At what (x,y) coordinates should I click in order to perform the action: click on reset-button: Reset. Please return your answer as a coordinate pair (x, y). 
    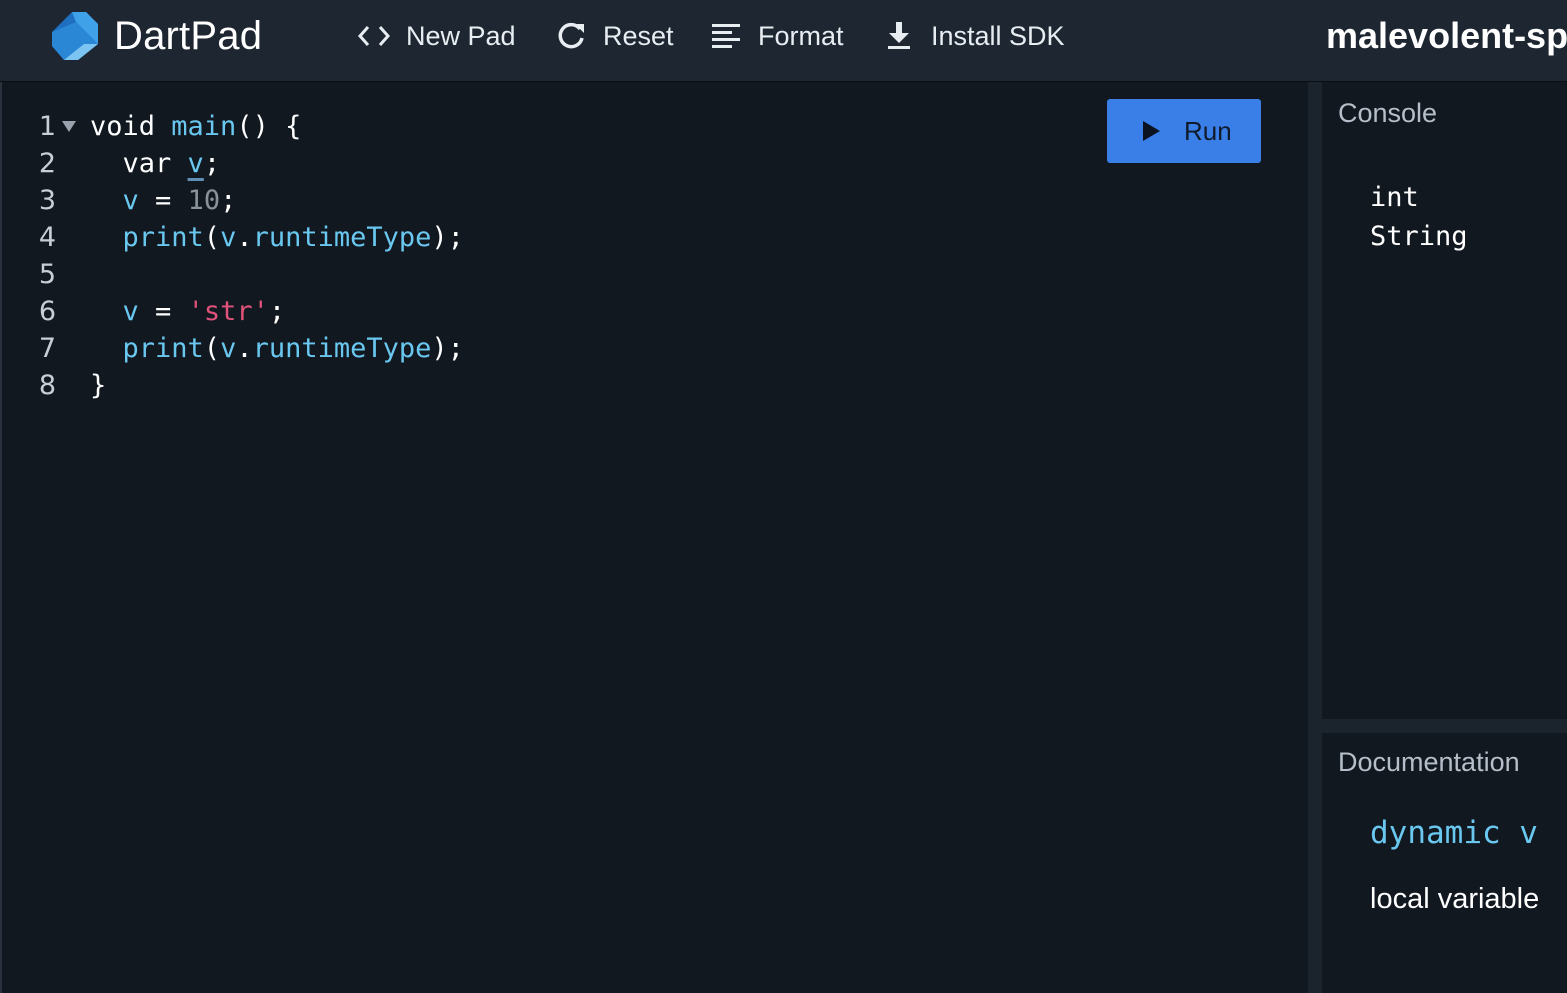
    Looking at the image, I should click on (613, 36).